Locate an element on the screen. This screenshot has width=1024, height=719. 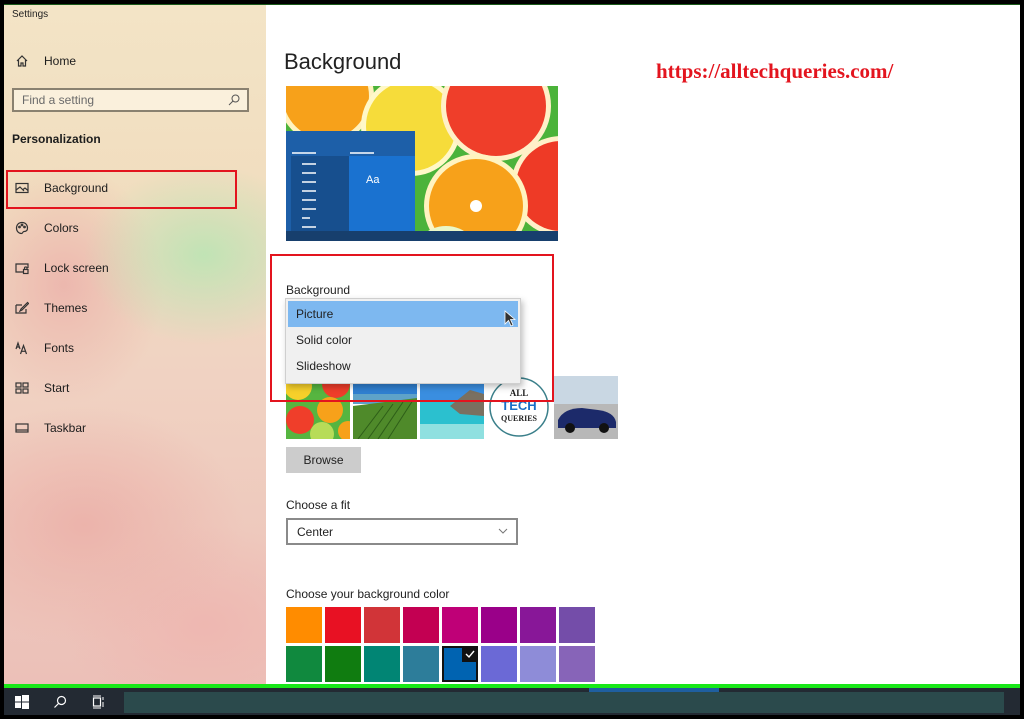
background-color-label: Choose your background color is located at coordinates (368, 594).